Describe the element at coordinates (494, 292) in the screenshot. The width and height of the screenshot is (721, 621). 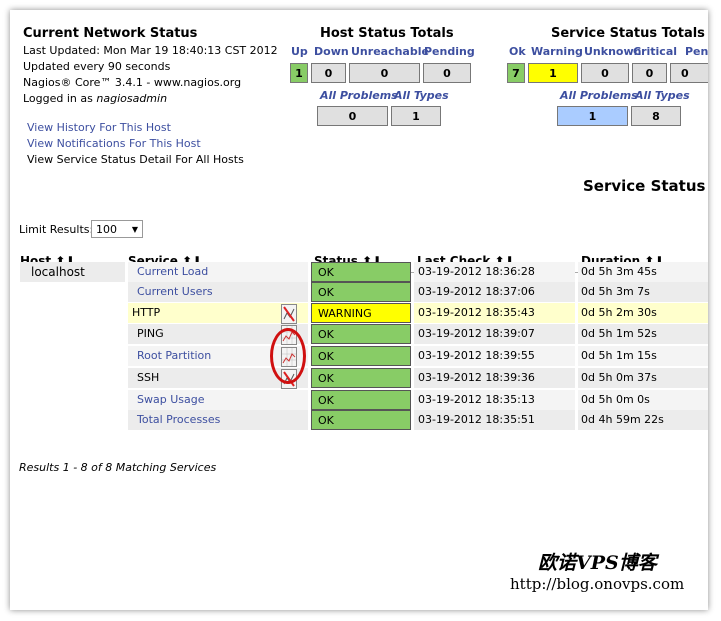
I see `last-check: 03-19-2012 18:37:06` at that location.